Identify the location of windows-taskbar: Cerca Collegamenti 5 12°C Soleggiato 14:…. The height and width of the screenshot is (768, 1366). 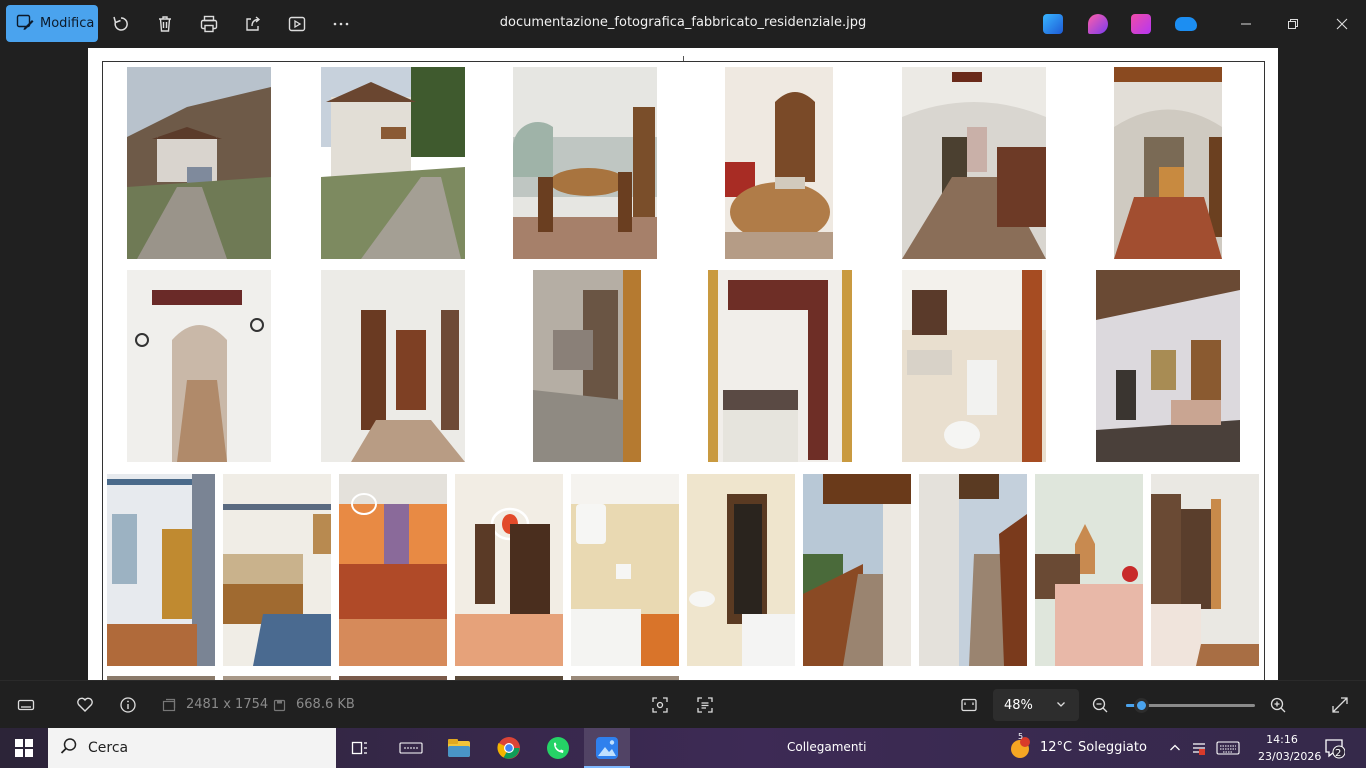
(683, 748).